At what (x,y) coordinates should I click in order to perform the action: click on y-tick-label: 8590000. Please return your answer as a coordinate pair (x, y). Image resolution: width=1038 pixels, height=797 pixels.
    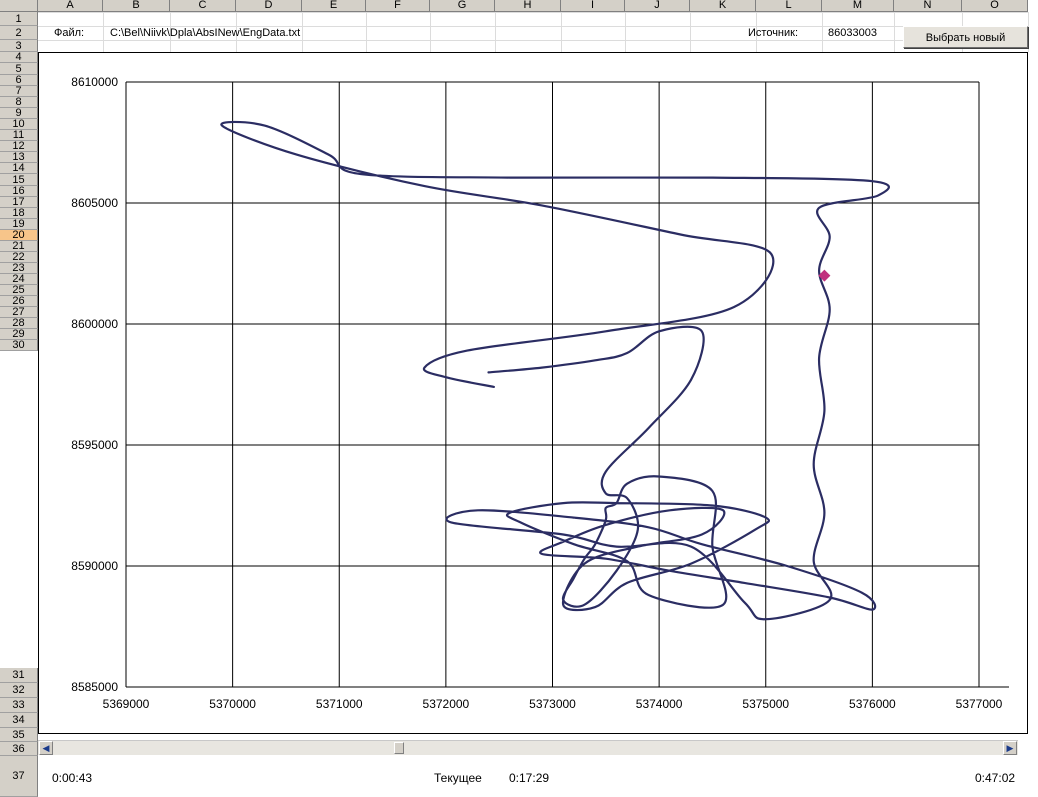
    Looking at the image, I should click on (94, 566).